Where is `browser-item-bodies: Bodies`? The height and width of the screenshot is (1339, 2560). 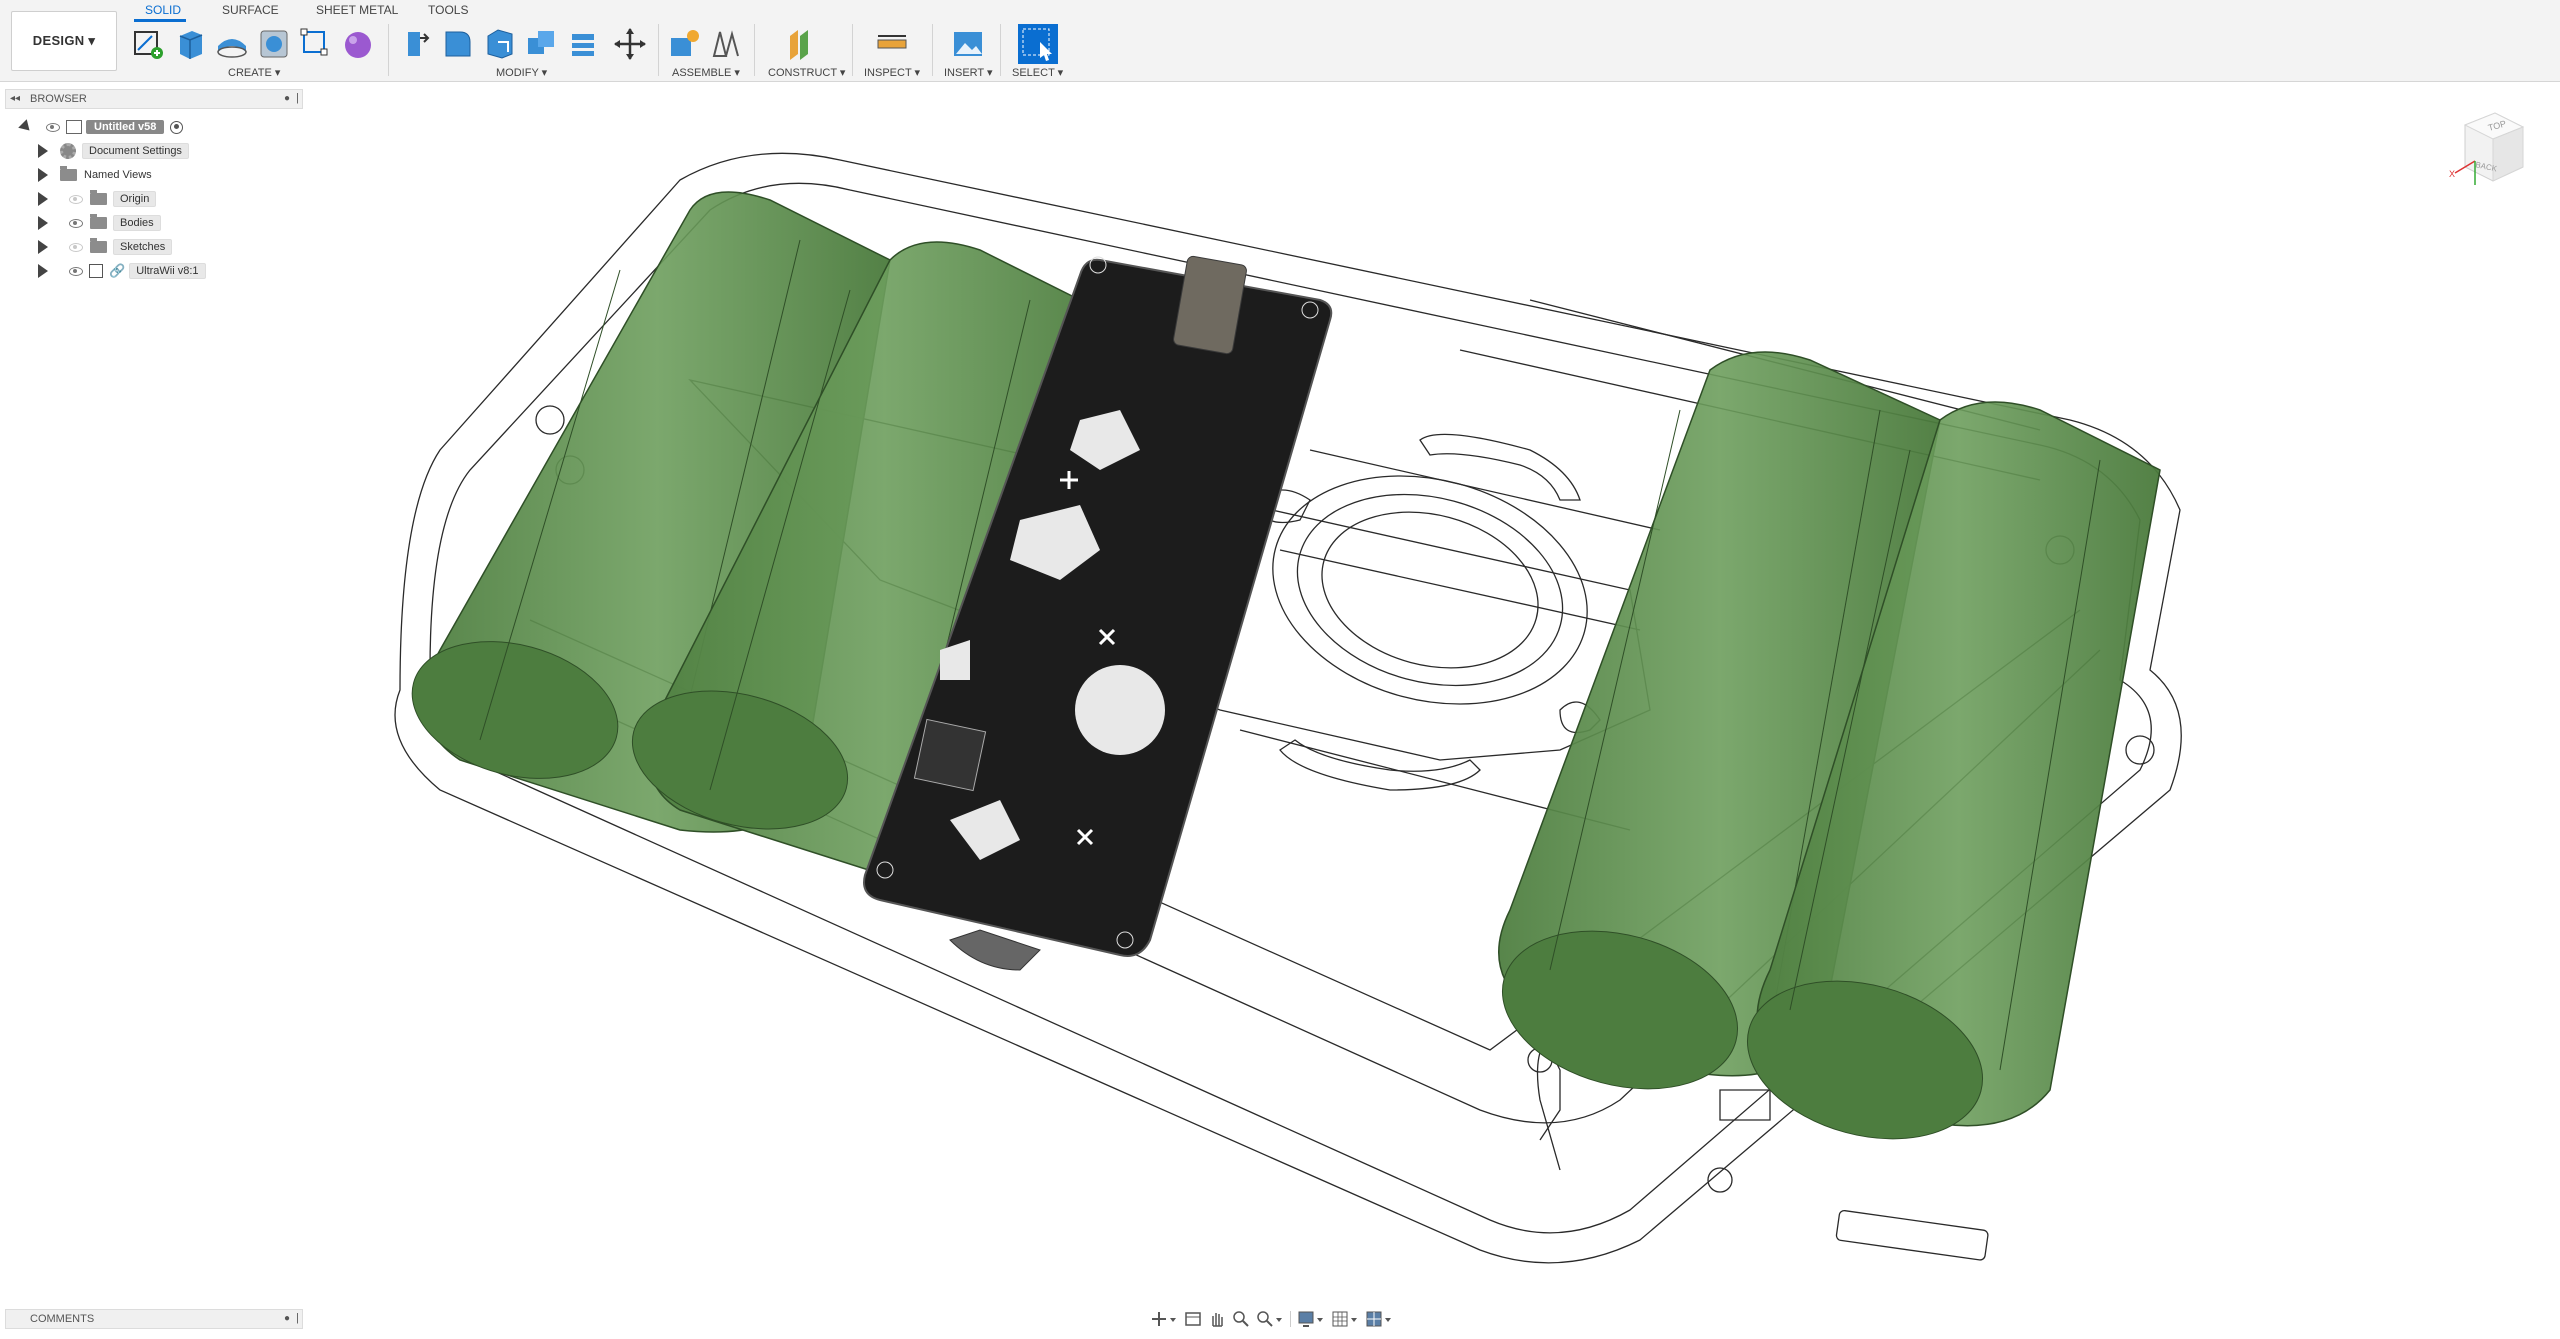
browser-item-bodies: Bodies is located at coordinates (99, 223).